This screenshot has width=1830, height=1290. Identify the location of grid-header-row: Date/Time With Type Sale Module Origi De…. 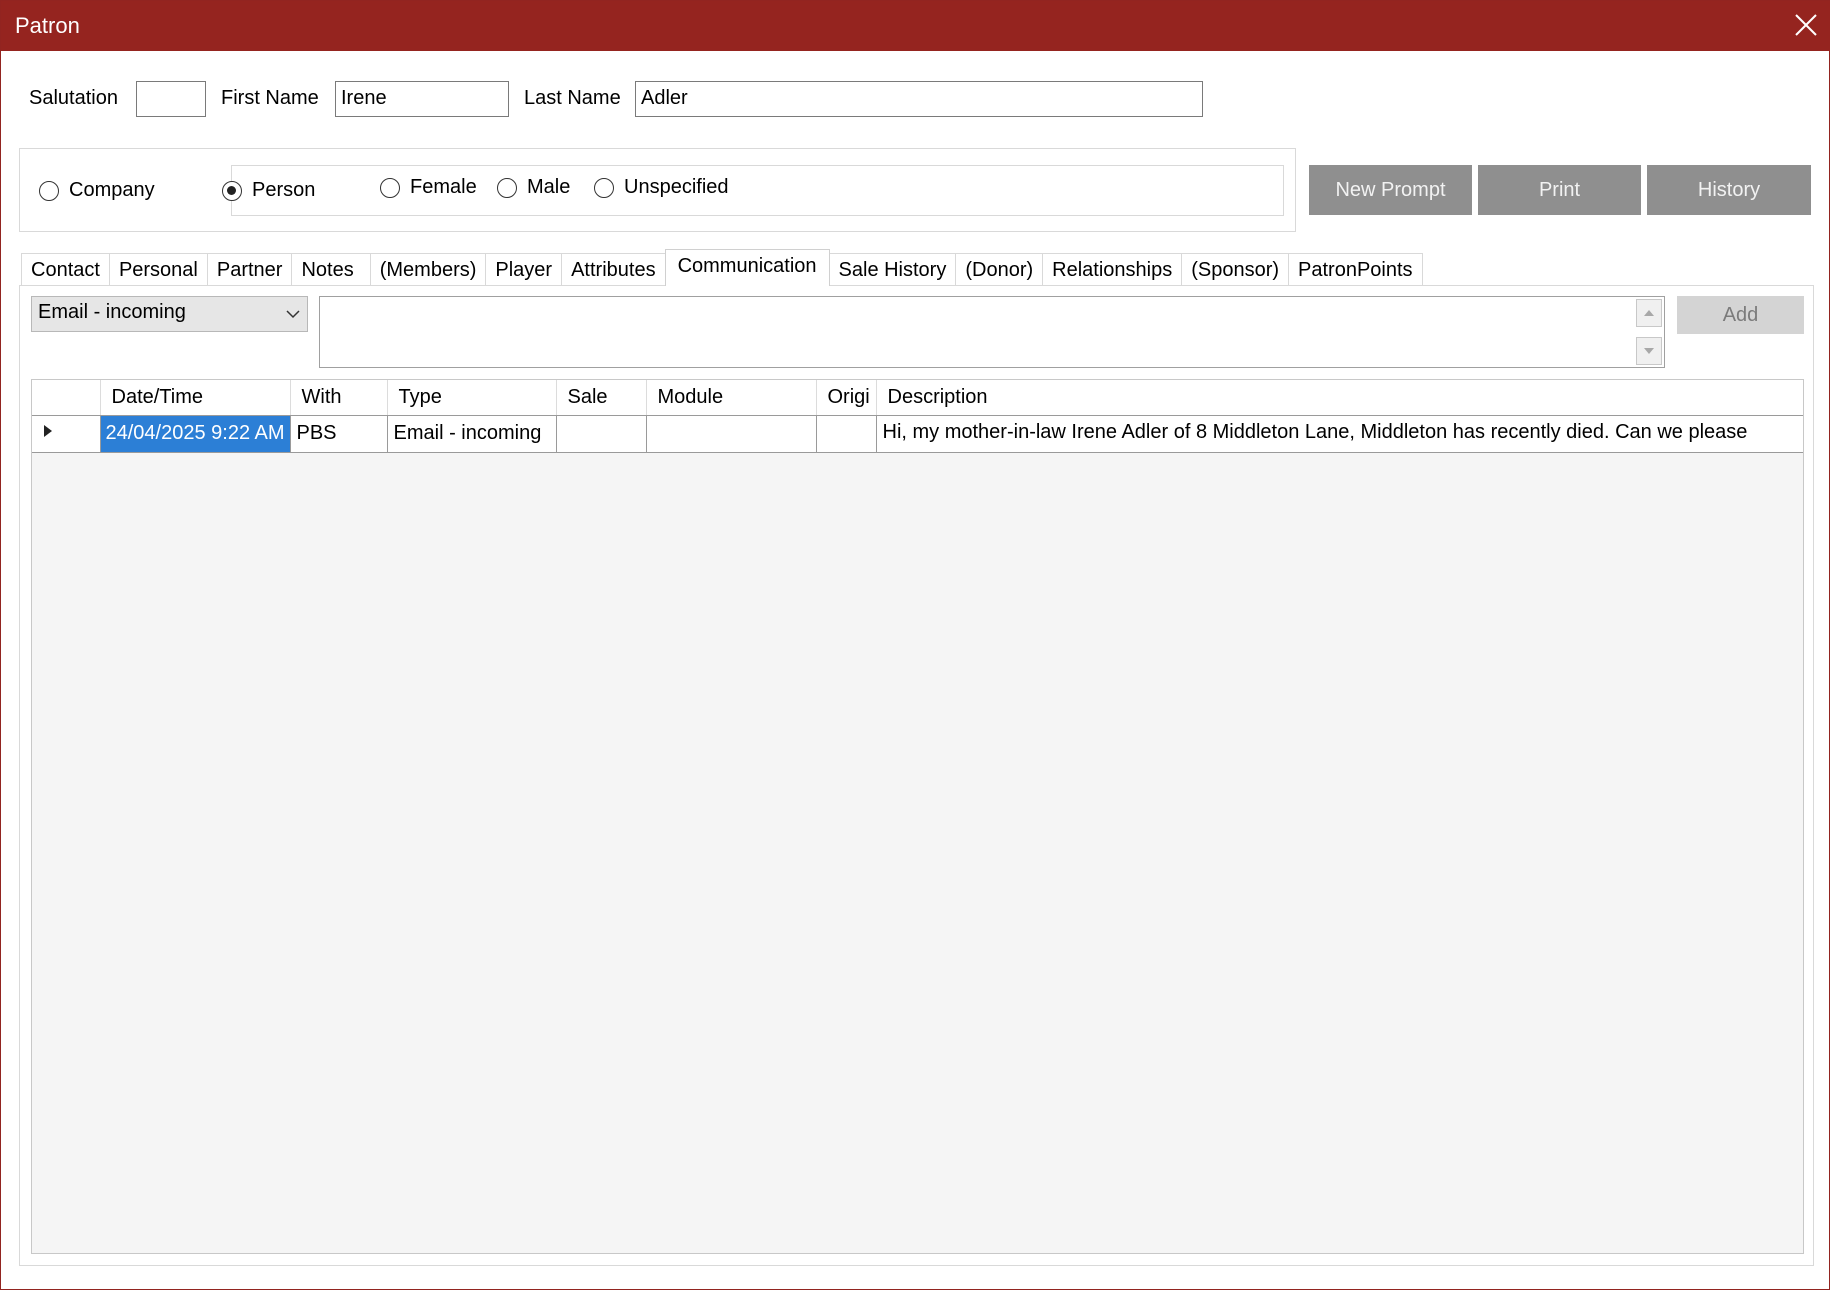
(917, 398).